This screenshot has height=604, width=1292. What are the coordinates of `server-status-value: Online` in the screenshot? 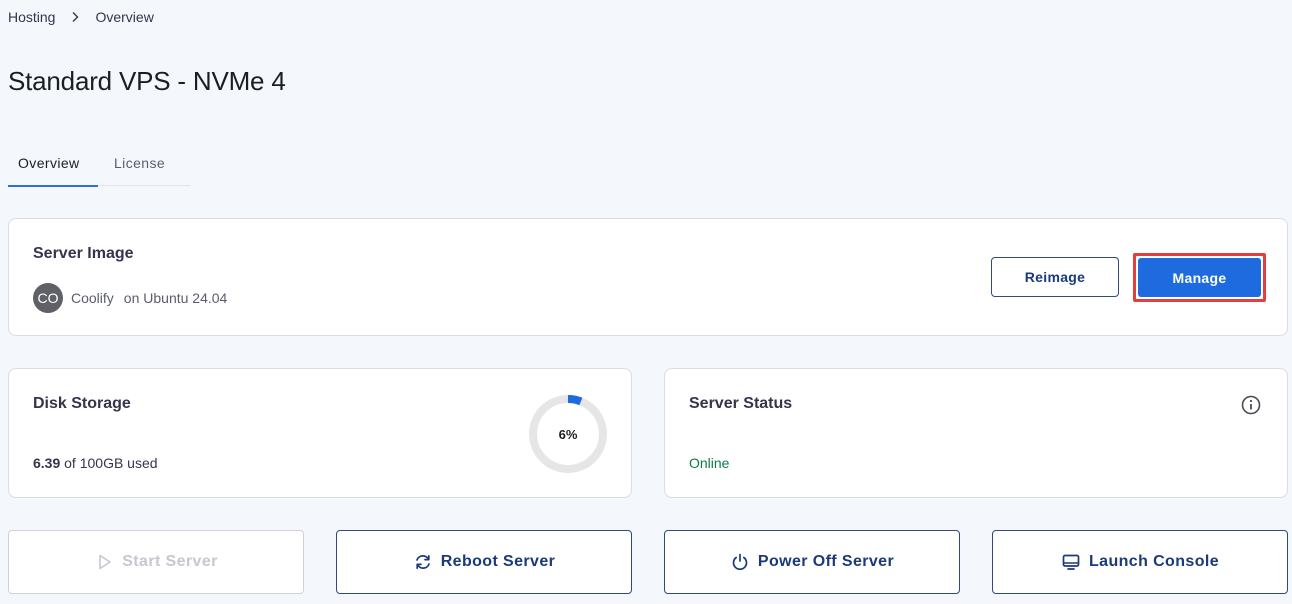 It's located at (709, 463).